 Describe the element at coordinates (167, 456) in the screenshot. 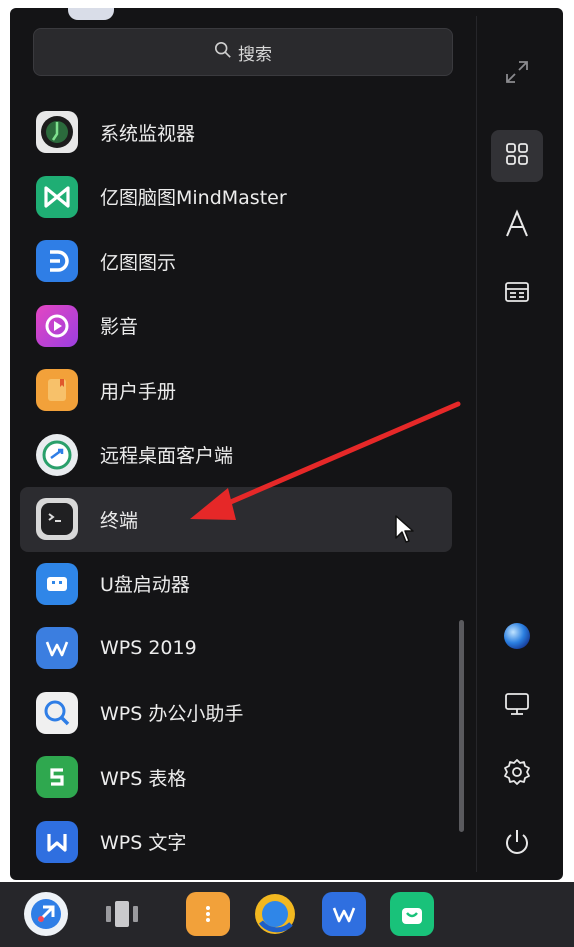

I see `app-label: 远程桌面客户端` at that location.